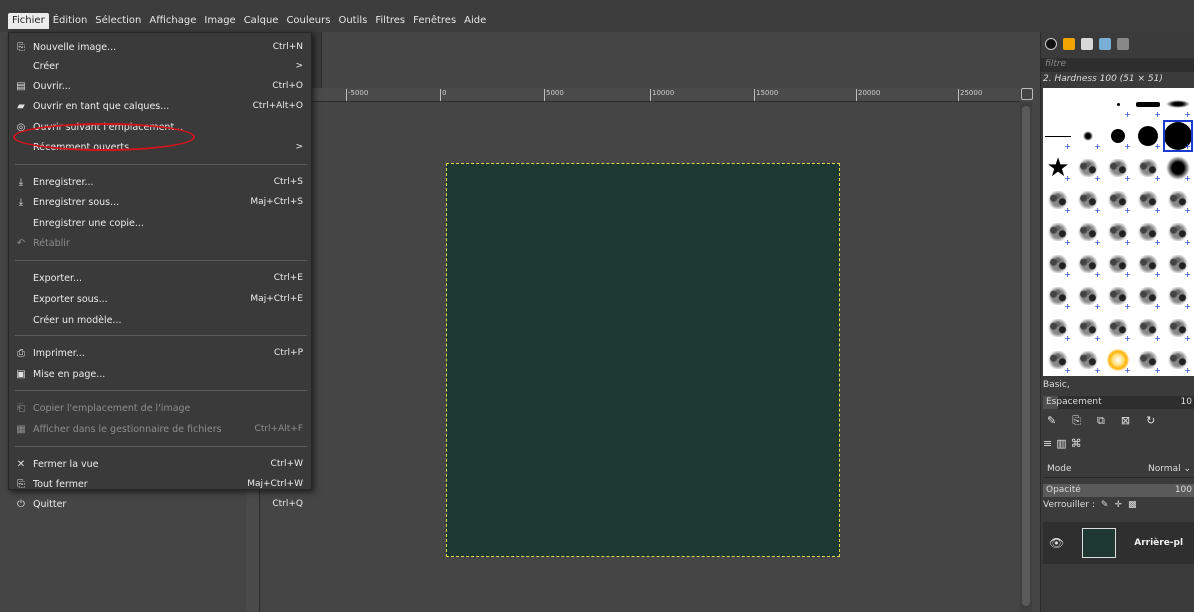 This screenshot has width=1194, height=612. I want to click on menu-affichage: Affichage, so click(172, 21).